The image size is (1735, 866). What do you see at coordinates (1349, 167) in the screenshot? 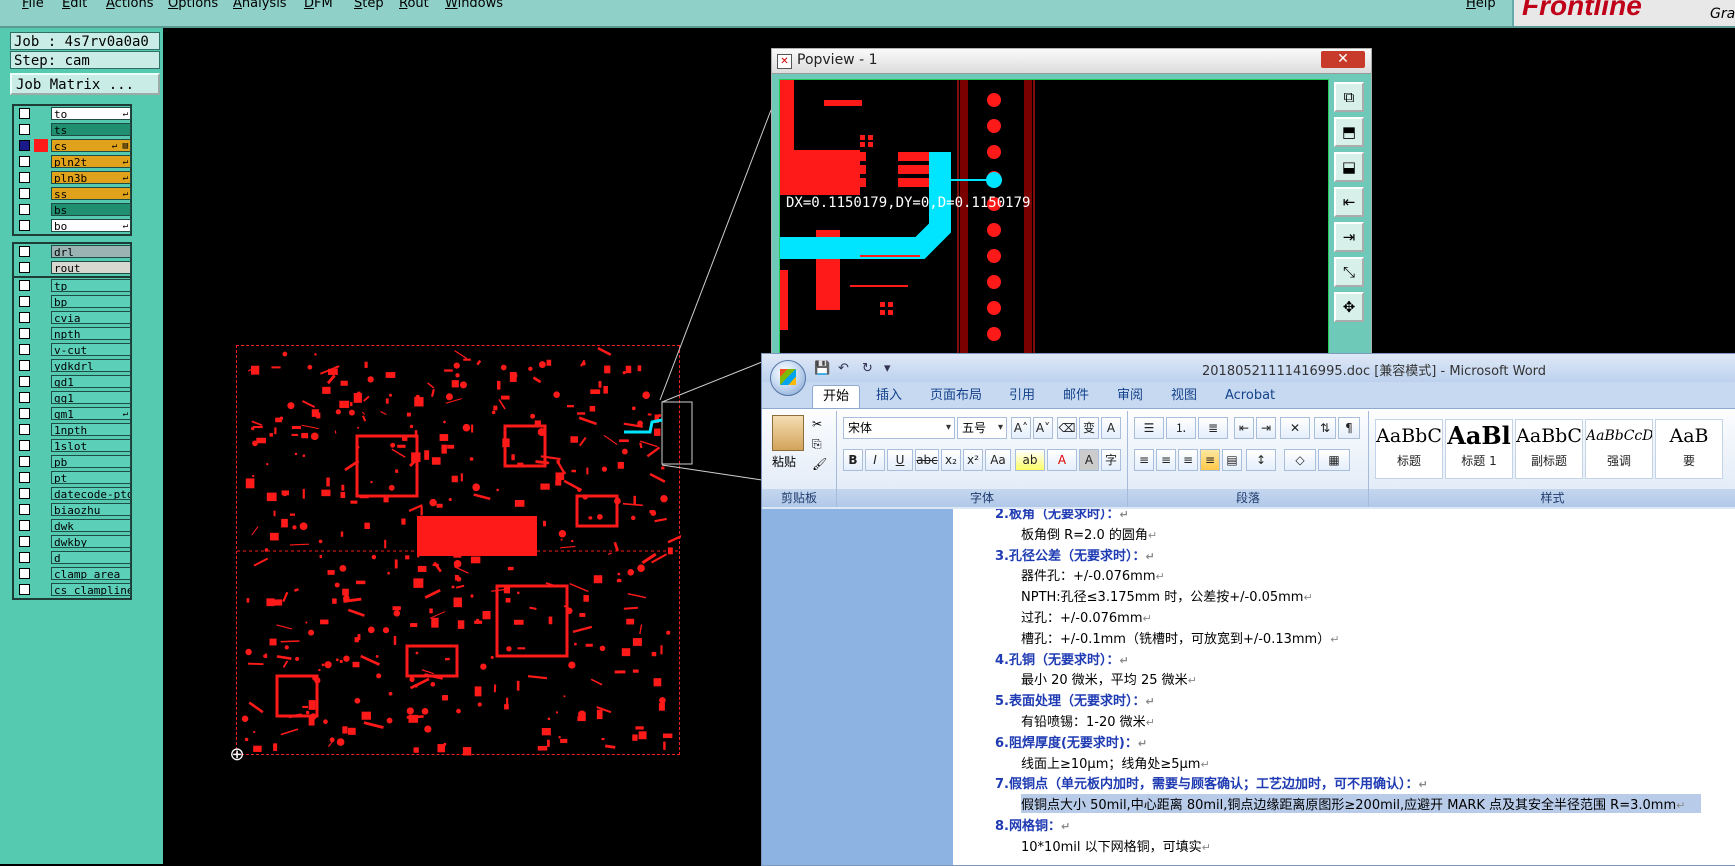
I see `zoom-out-icon: ⬓` at bounding box center [1349, 167].